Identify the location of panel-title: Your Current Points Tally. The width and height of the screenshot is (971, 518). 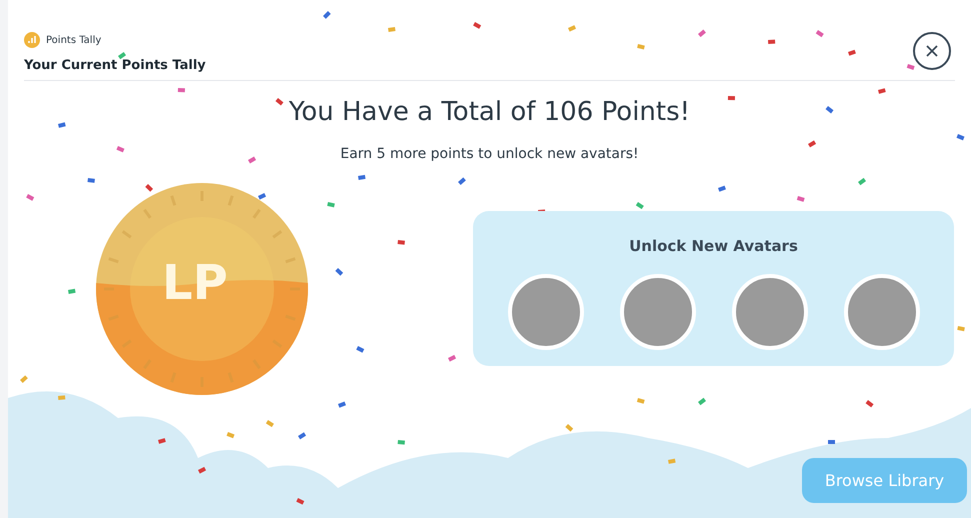
(115, 66).